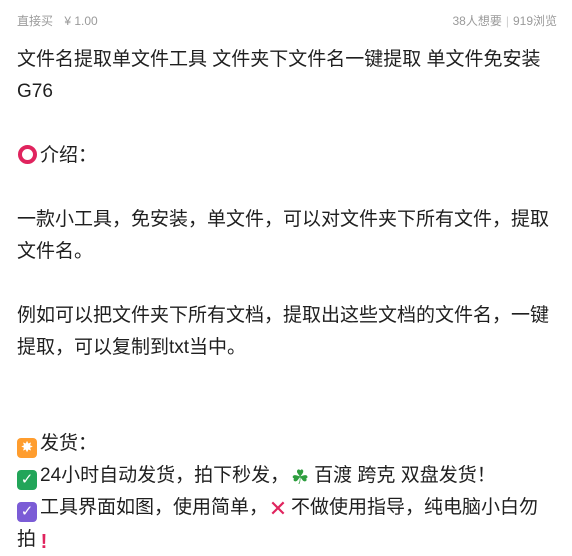 The image size is (572, 556). Describe the element at coordinates (27, 512) in the screenshot. I see `ballot-box-check-icon: ✓` at that location.